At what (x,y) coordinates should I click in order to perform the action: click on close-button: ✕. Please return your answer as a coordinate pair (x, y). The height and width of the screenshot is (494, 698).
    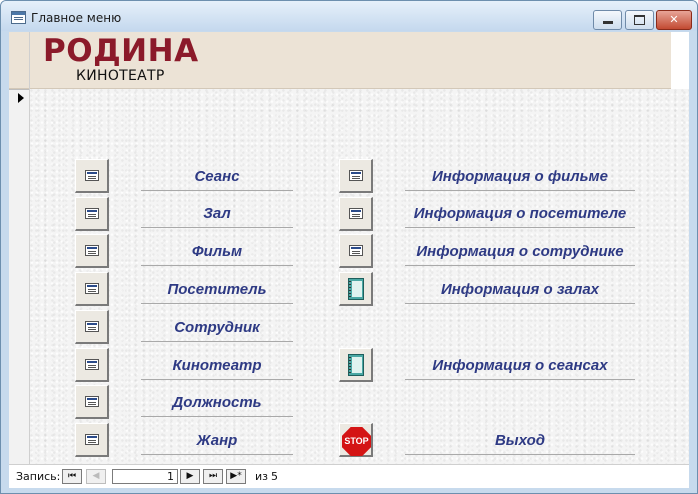
    Looking at the image, I should click on (674, 20).